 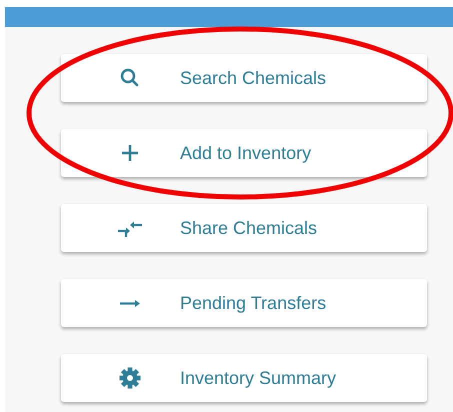 What do you see at coordinates (244, 78) in the screenshot?
I see `menu-button: Search Chemicals` at bounding box center [244, 78].